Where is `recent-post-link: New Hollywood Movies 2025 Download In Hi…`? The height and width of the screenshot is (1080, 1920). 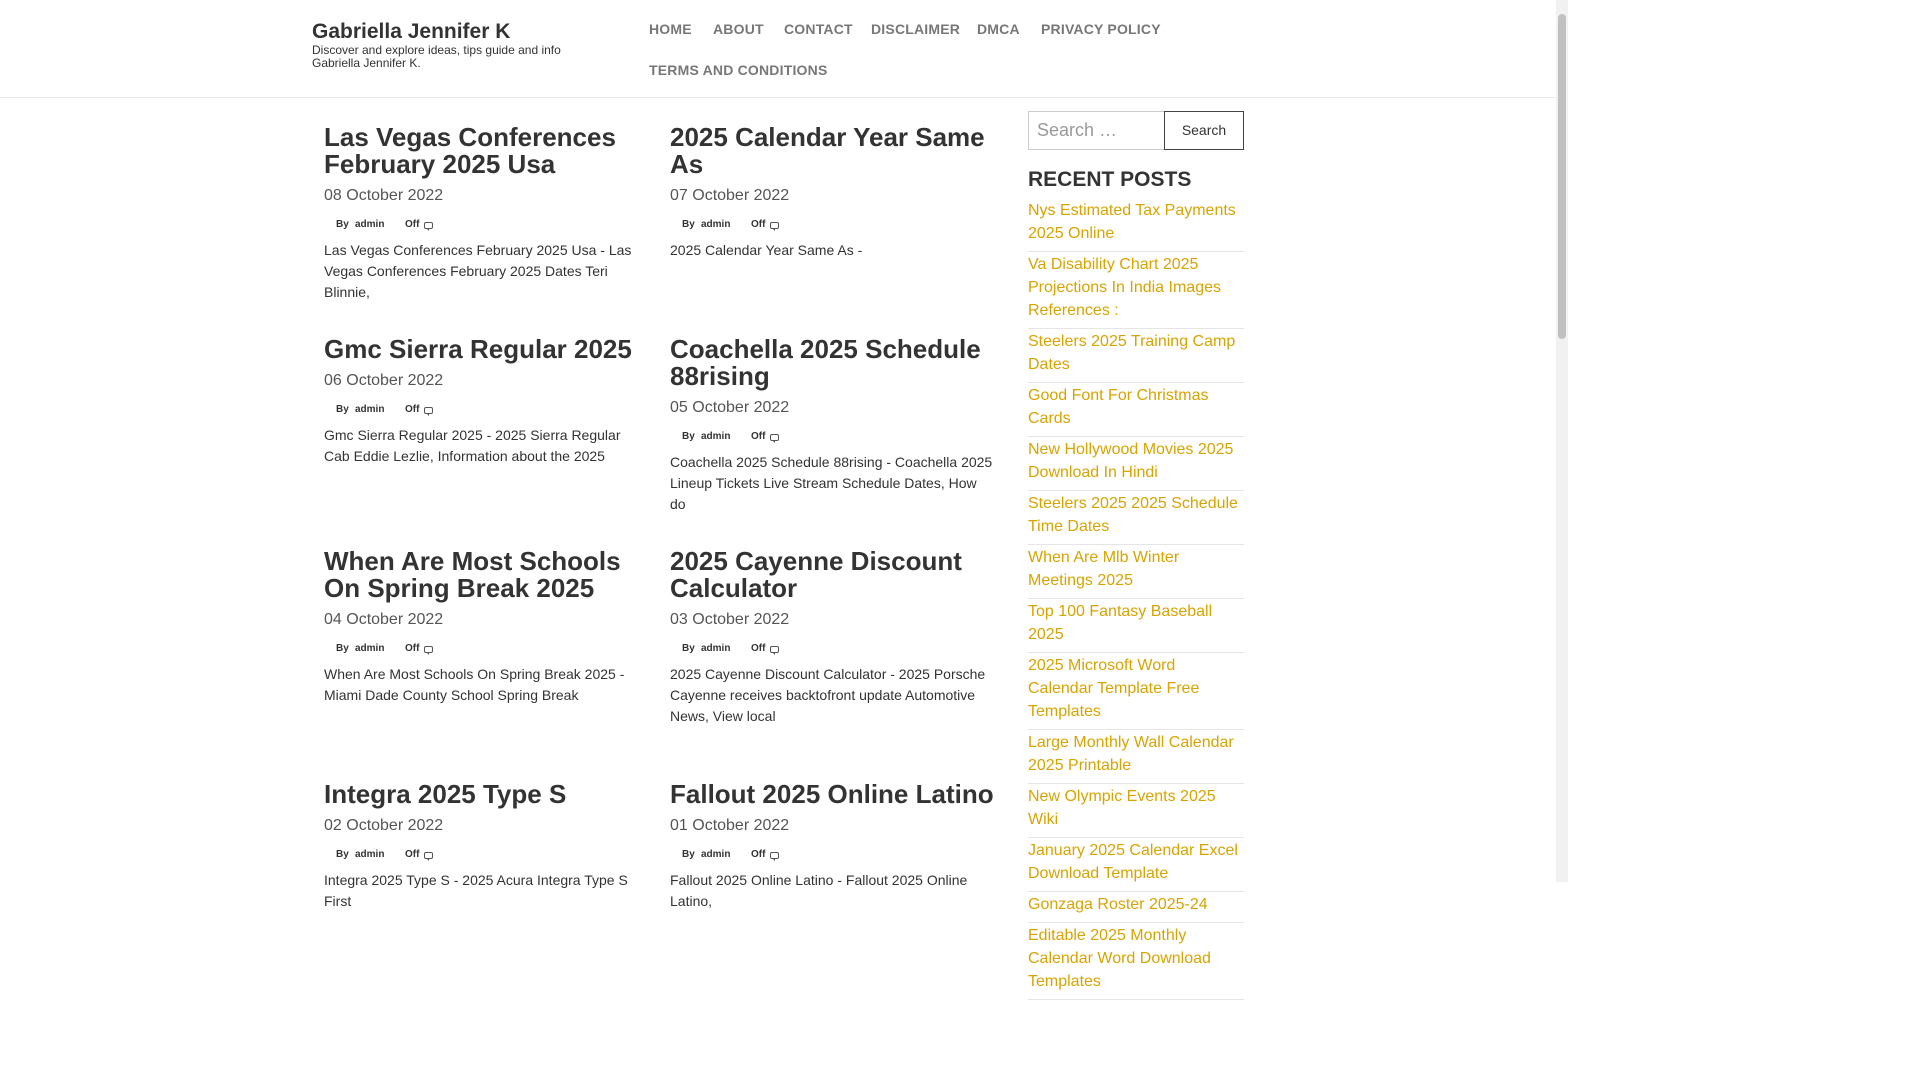
recent-post-link: New Hollywood Movies 2025 Download In Hi… is located at coordinates (1130, 461).